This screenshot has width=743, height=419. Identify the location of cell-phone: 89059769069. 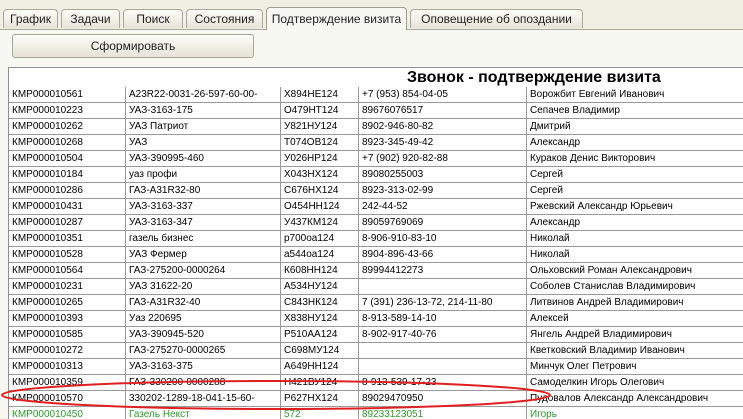
(443, 223).